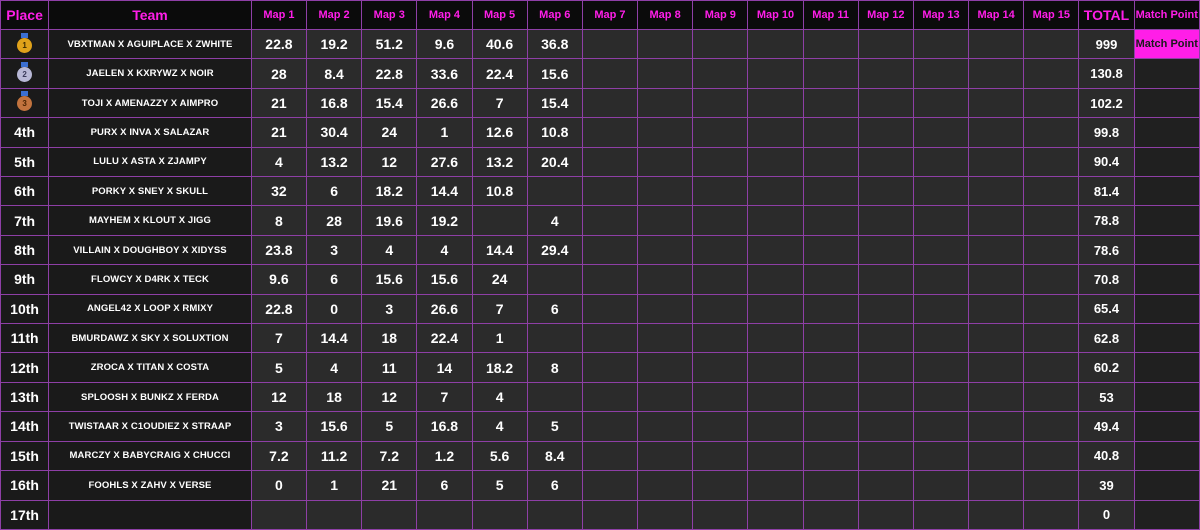  Describe the element at coordinates (554, 220) in the screenshot. I see `map-6-score: 4` at that location.